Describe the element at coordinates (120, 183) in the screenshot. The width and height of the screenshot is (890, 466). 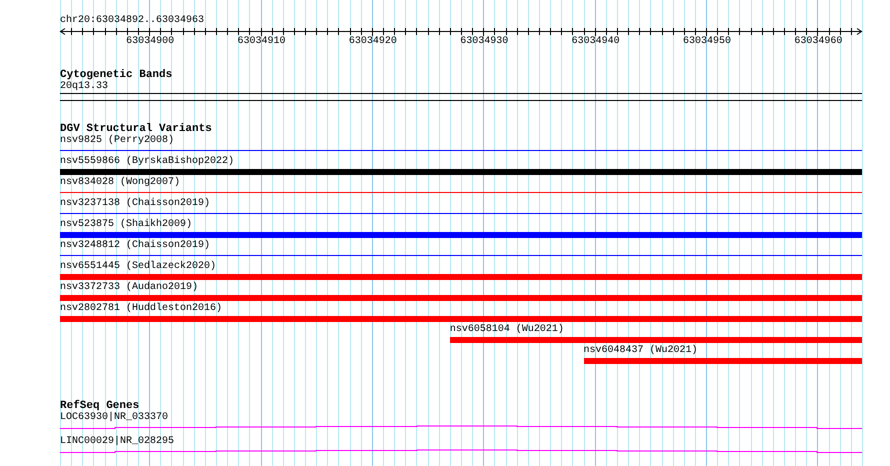
I see `variant-label: nsv834028 (Wong2007)` at that location.